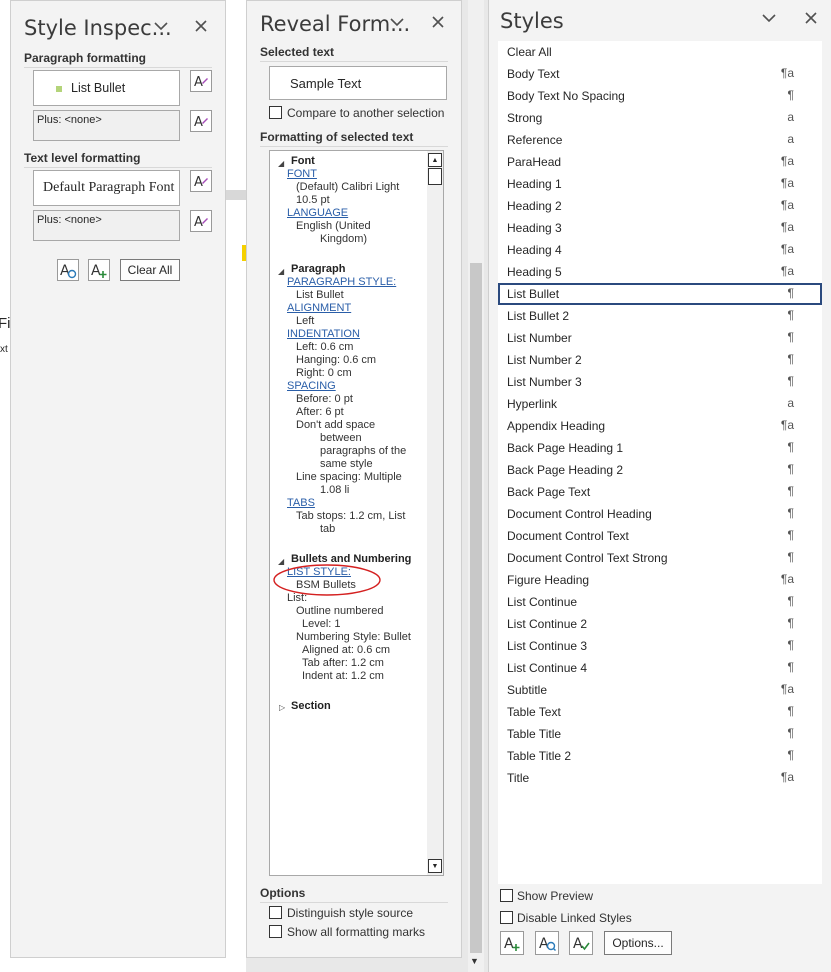  What do you see at coordinates (660, 558) in the screenshot?
I see `style-item: Document Control Text Strong ¶` at bounding box center [660, 558].